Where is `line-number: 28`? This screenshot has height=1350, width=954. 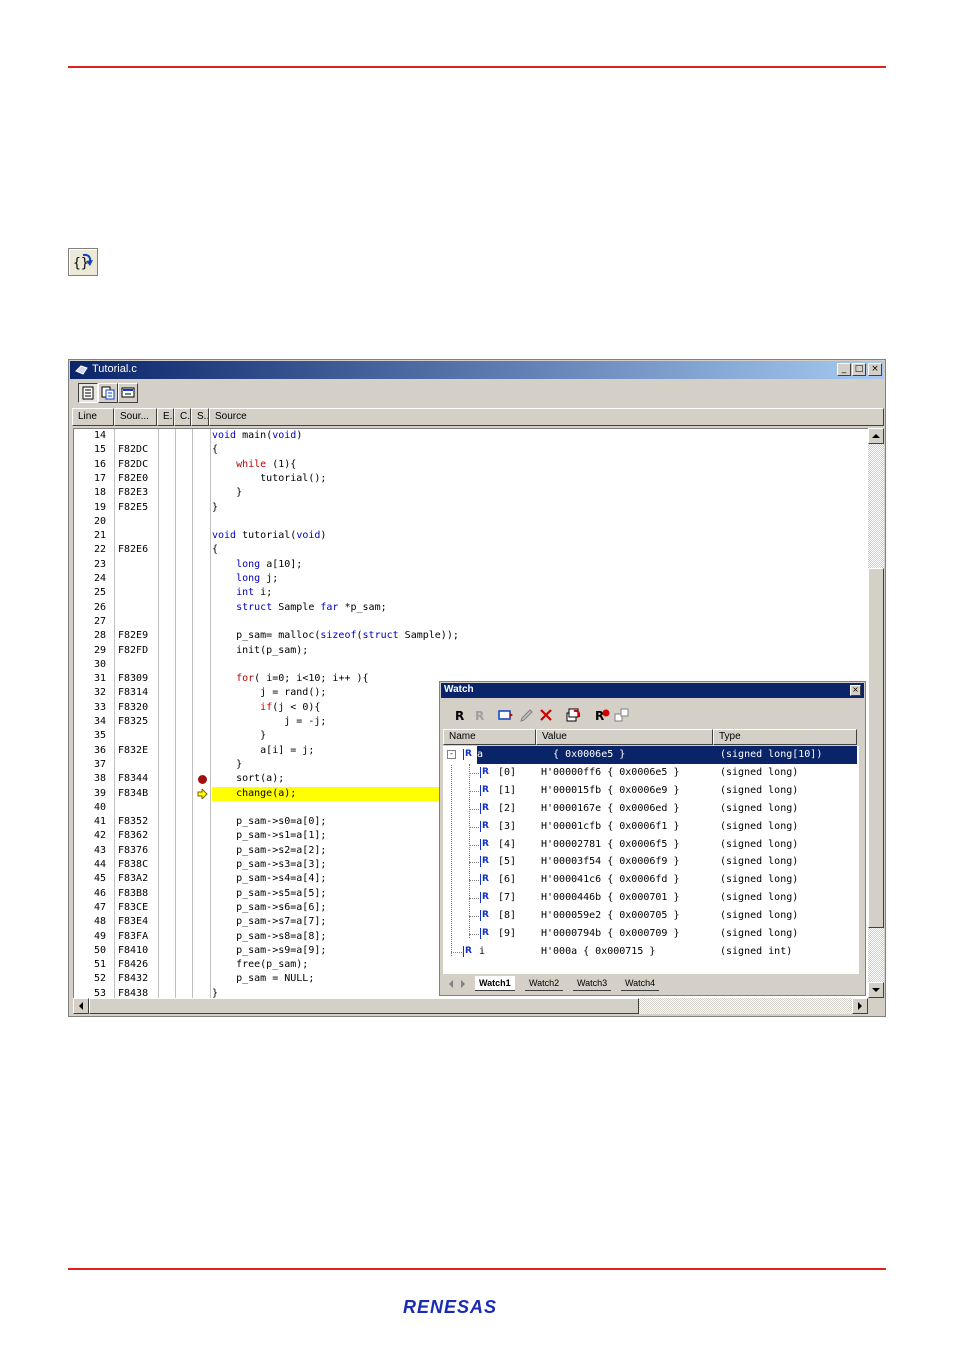
line-number: 28 is located at coordinates (99, 636).